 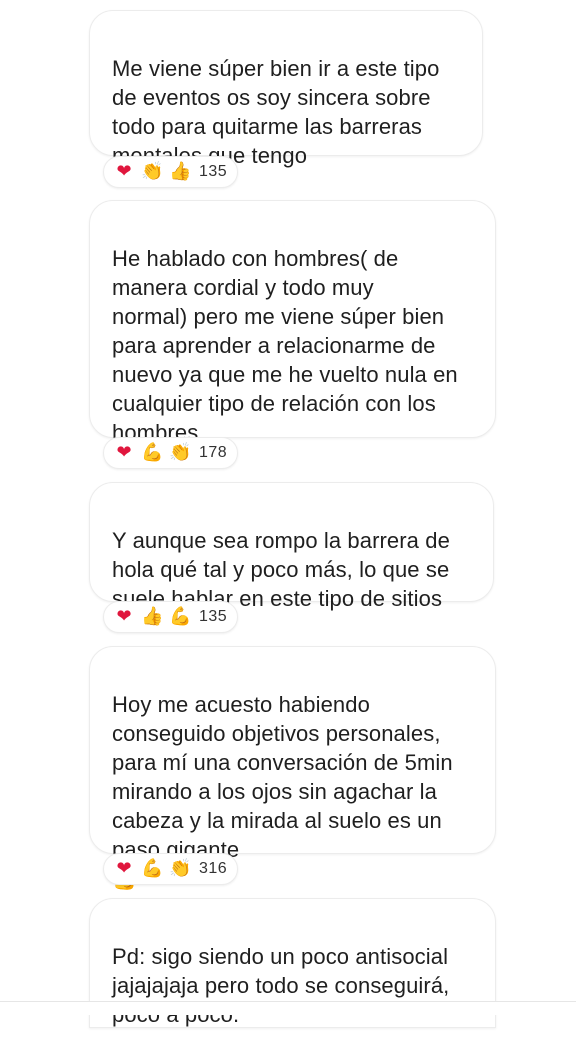 I want to click on reactions-bar-1: ❤ 👏 👍 135, so click(x=171, y=172).